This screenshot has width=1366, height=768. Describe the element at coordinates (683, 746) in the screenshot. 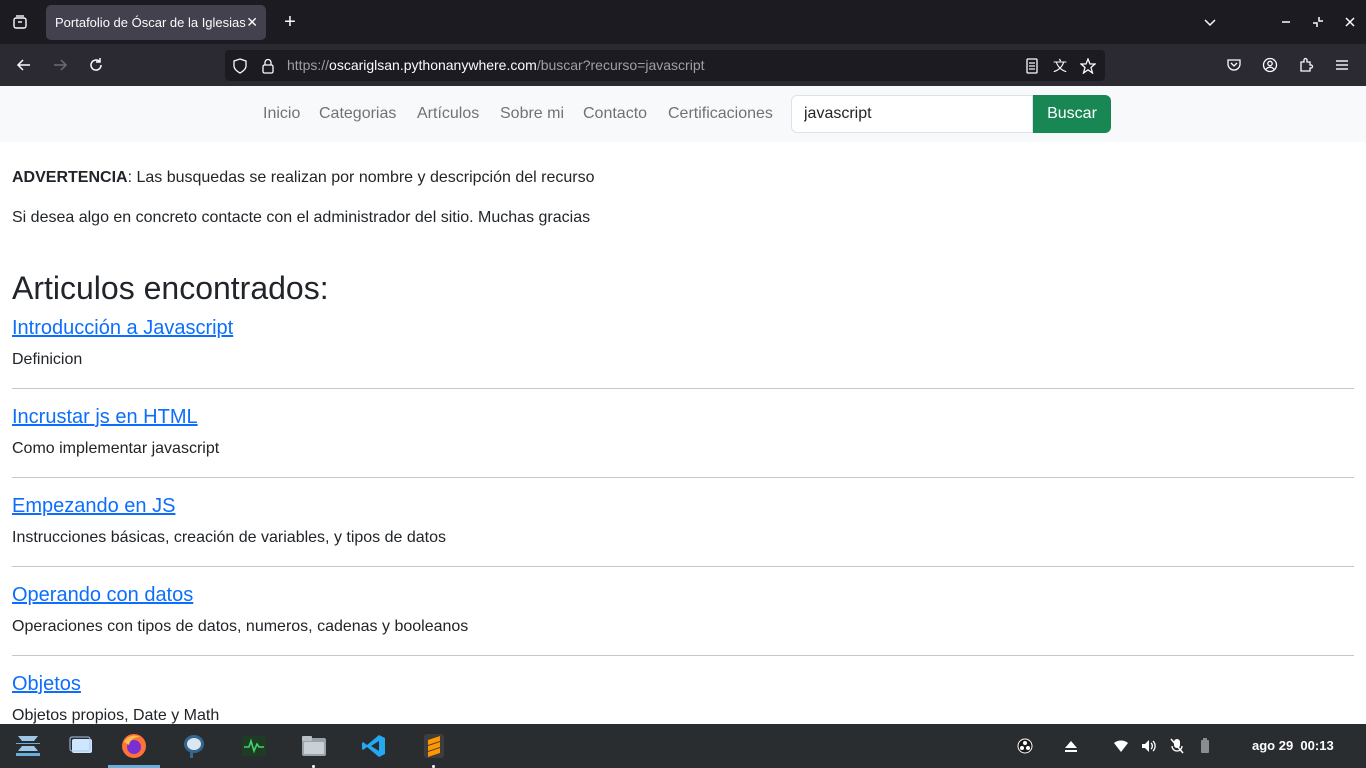

I see `taskbar: ago 29 00:13` at that location.